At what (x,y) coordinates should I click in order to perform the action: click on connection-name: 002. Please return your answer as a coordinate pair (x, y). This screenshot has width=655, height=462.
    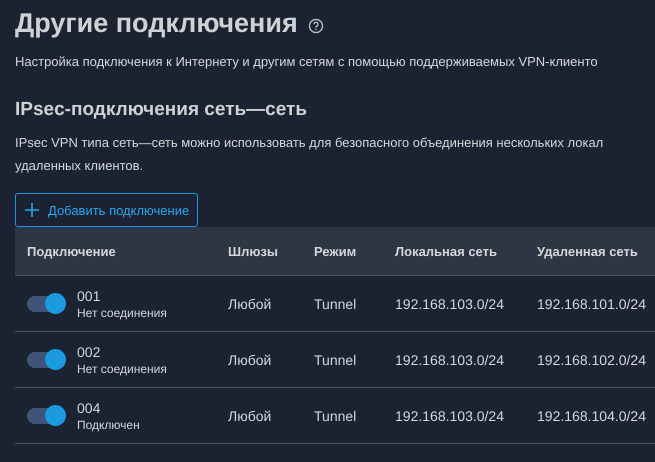
    Looking at the image, I should click on (89, 352).